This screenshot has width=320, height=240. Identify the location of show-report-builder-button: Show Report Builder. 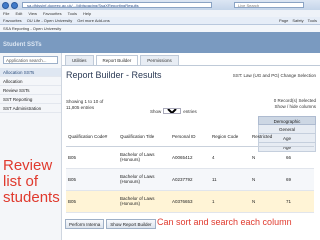
(131, 224).